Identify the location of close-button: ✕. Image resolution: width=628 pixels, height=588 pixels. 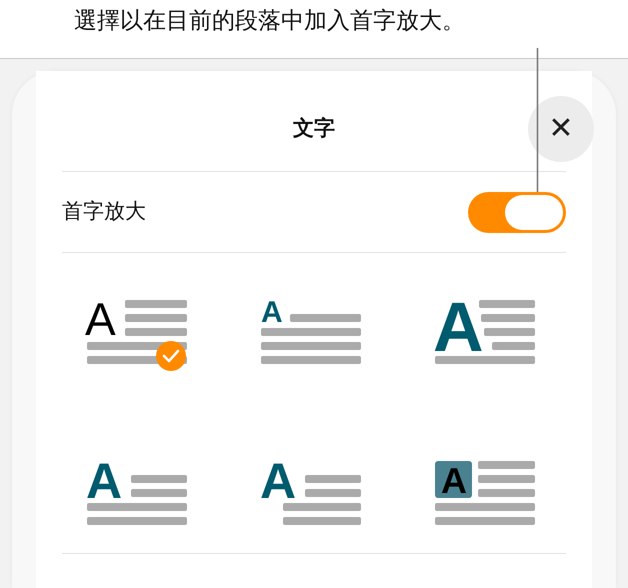
(561, 129).